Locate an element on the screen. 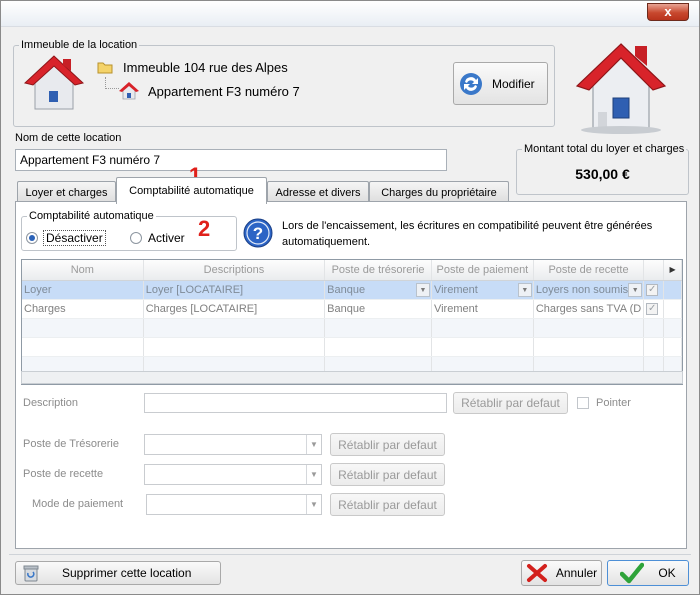 This screenshot has width=700, height=595. cancel-label: Annuler is located at coordinates (576, 573).